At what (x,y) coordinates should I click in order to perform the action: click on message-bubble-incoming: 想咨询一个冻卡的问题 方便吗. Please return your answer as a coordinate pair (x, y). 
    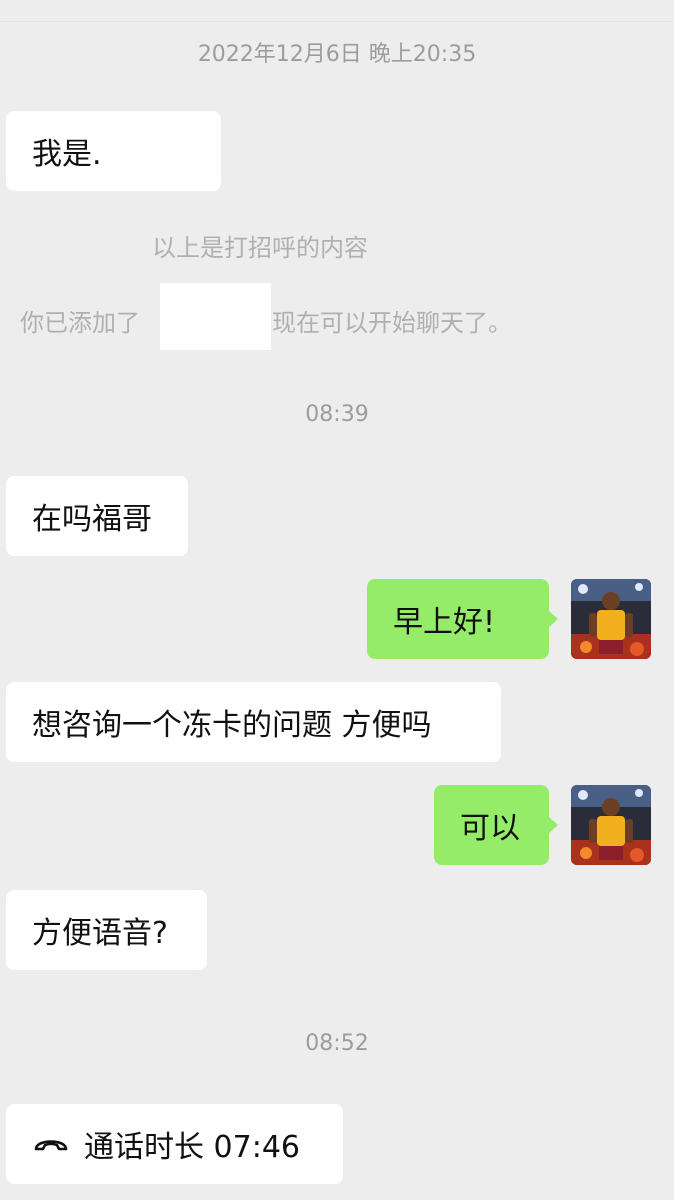
    Looking at the image, I should click on (253, 722).